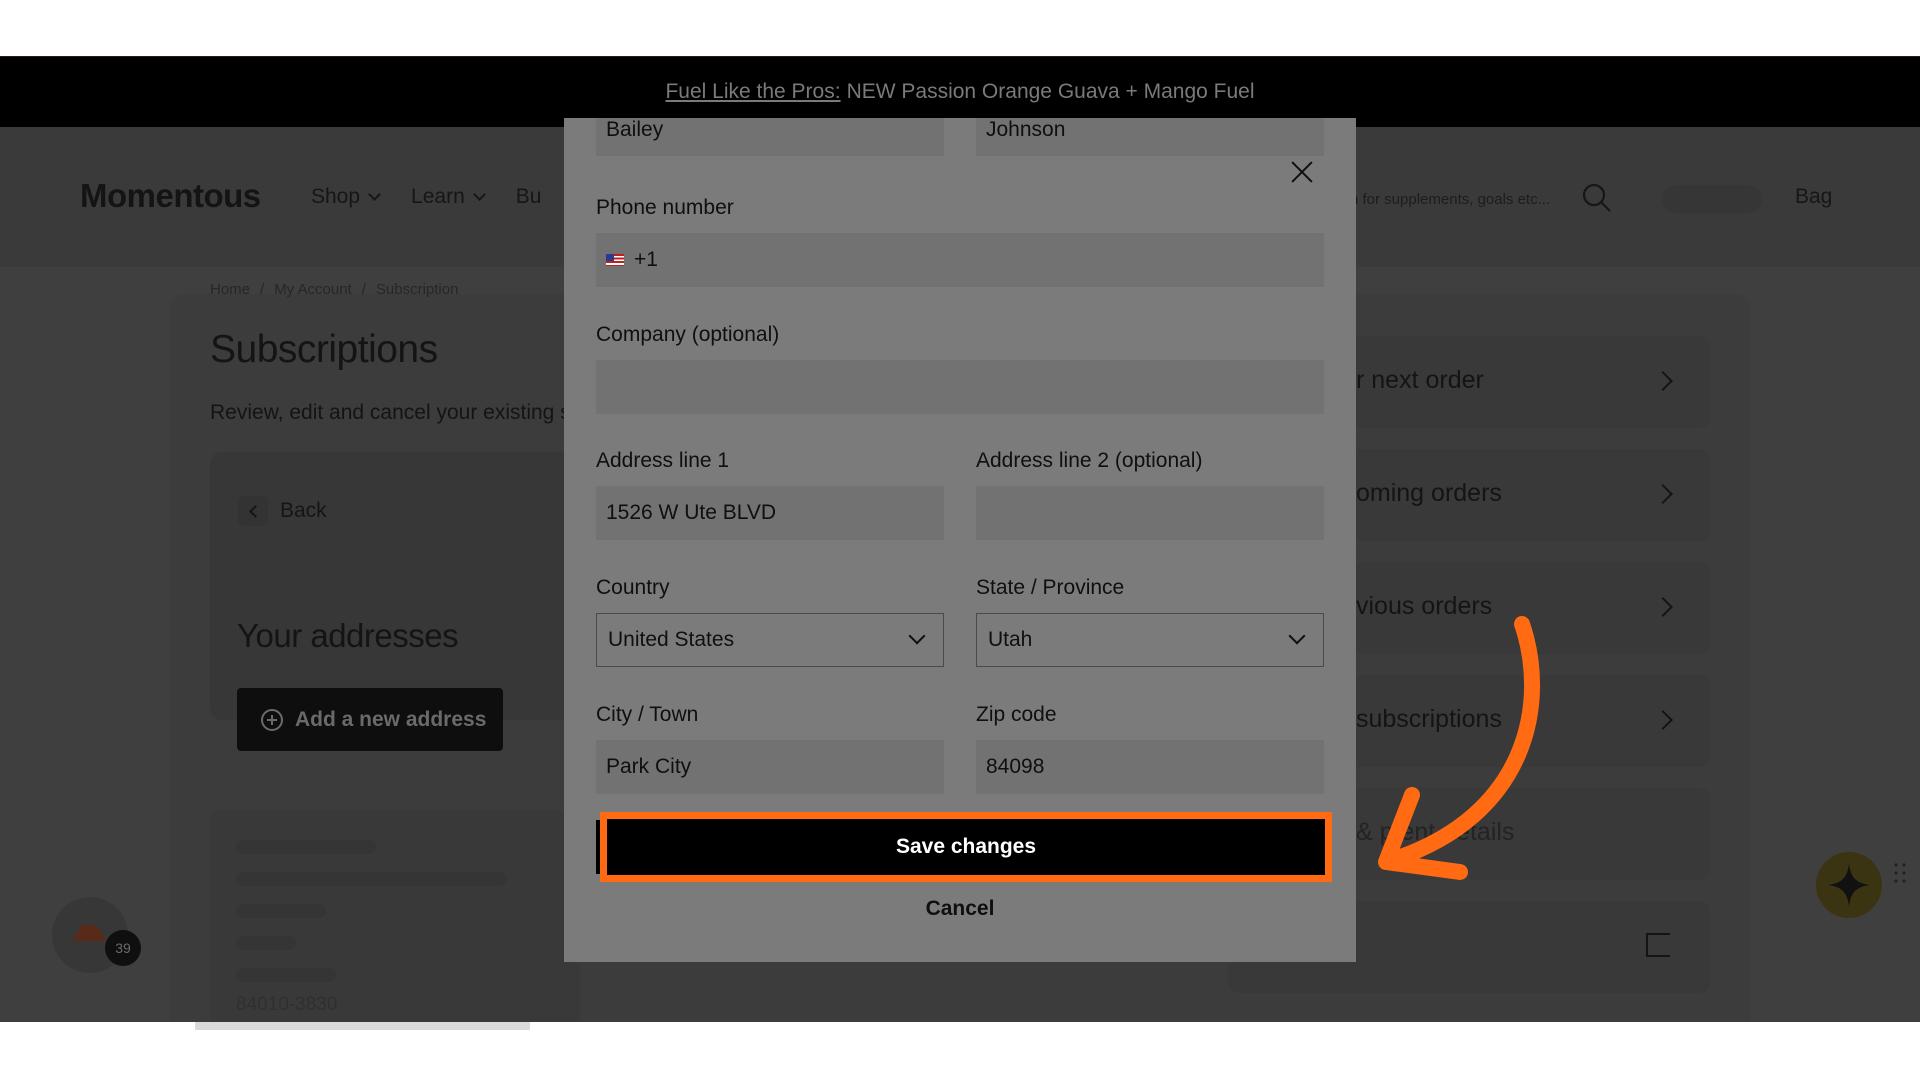  I want to click on logout-icon, so click(1658, 945).